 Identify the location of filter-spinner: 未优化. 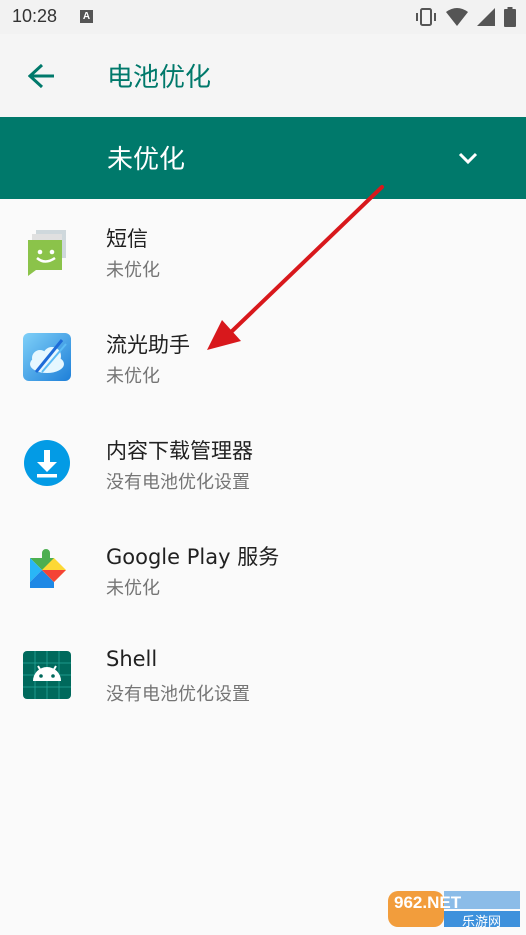
(263, 158).